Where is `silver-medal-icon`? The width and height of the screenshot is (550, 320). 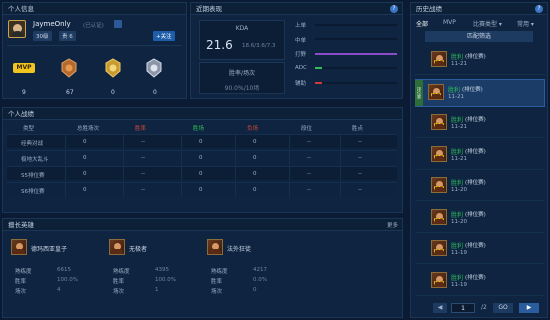
silver-medal-icon is located at coordinates (154, 68).